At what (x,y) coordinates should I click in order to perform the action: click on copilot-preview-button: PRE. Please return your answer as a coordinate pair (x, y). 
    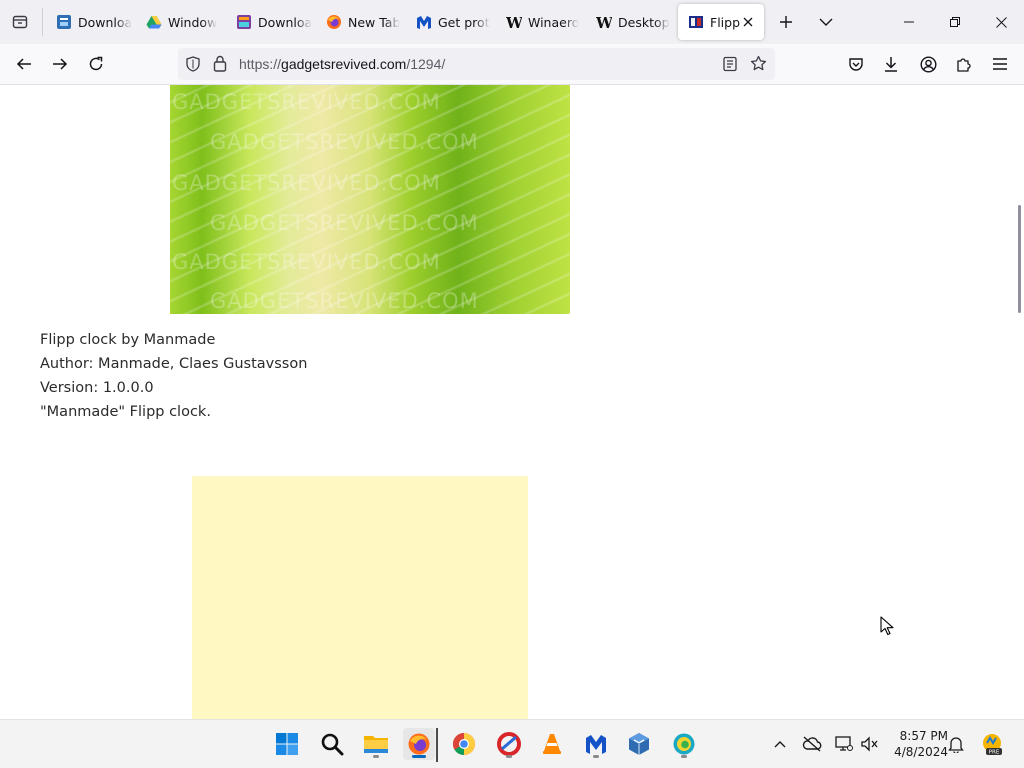
    Looking at the image, I should click on (992, 744).